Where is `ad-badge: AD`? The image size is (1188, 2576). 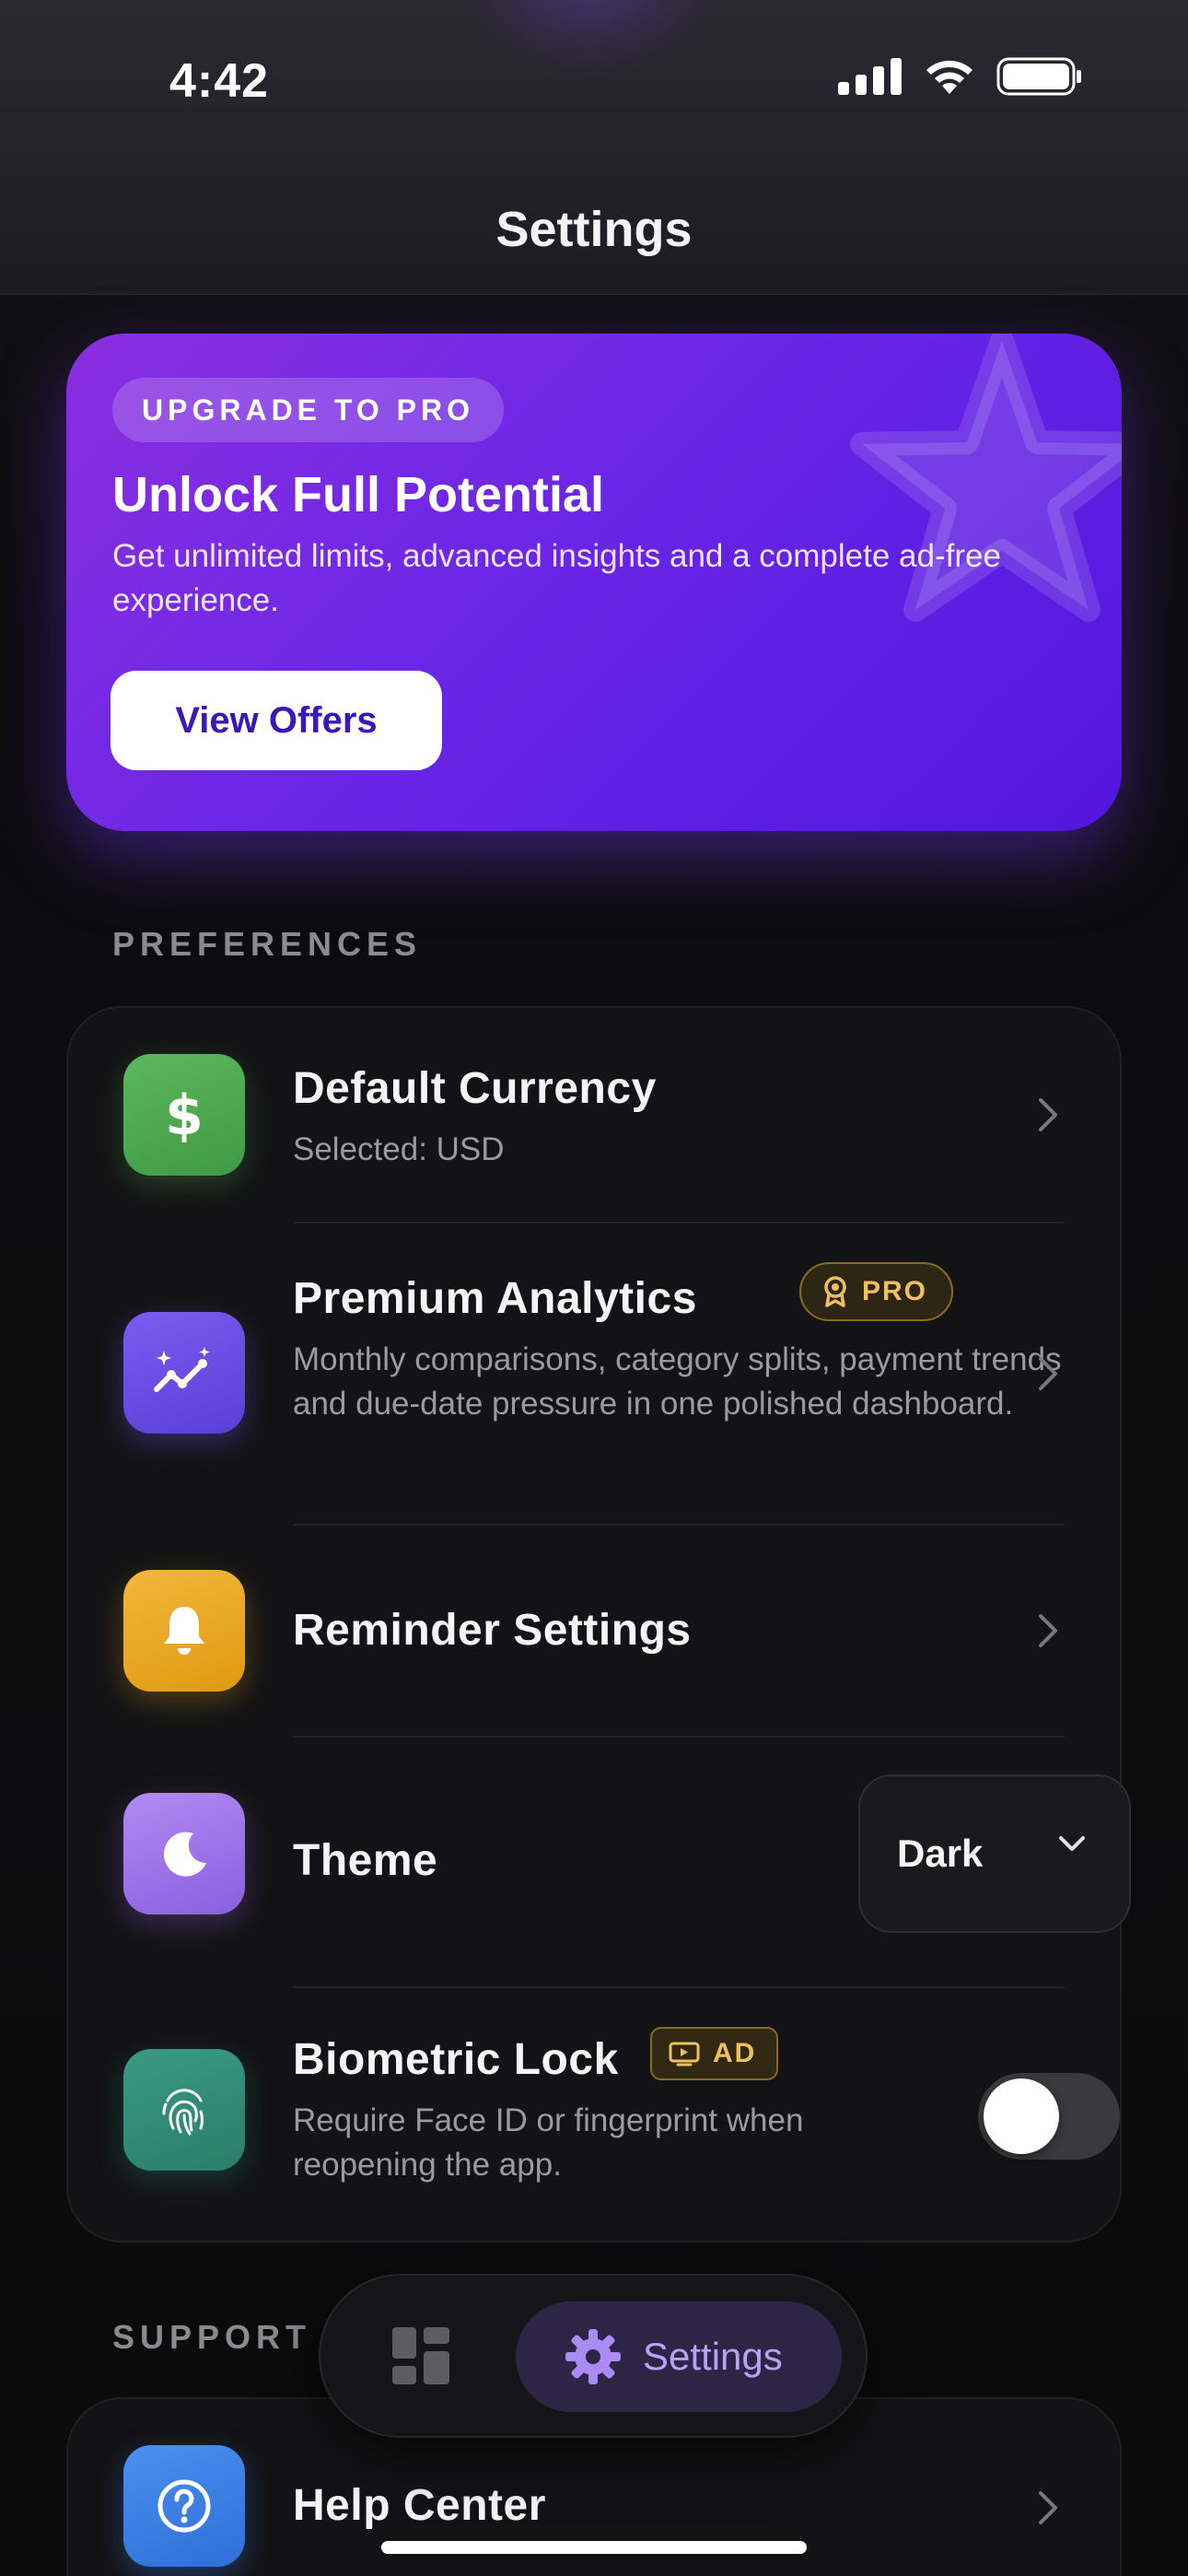
ad-badge: AD is located at coordinates (714, 2053).